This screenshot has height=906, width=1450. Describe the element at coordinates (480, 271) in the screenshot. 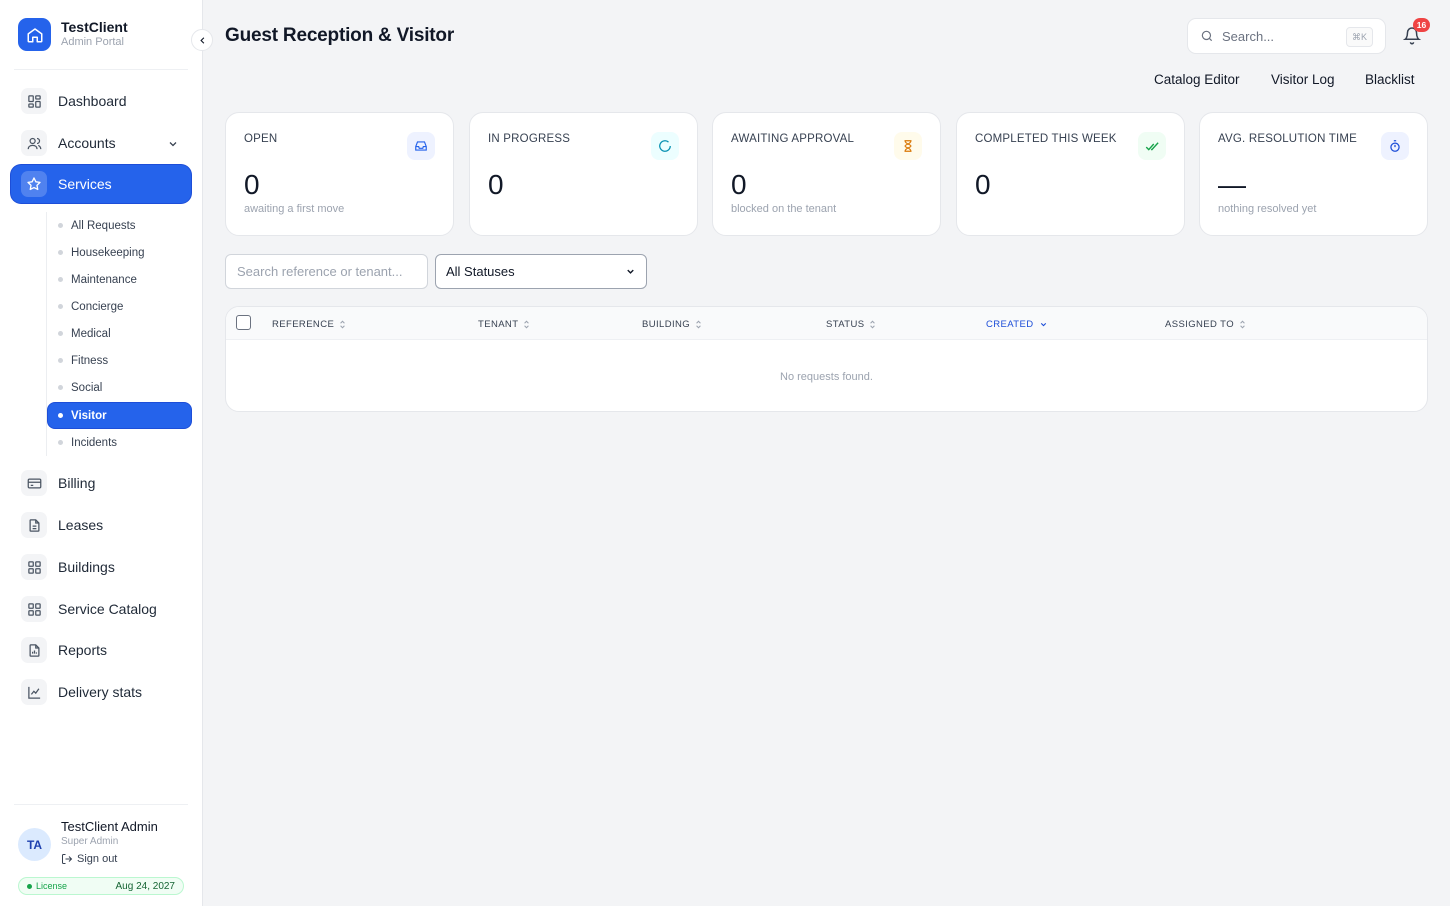

I see `status-filter-value: All Statuses` at that location.